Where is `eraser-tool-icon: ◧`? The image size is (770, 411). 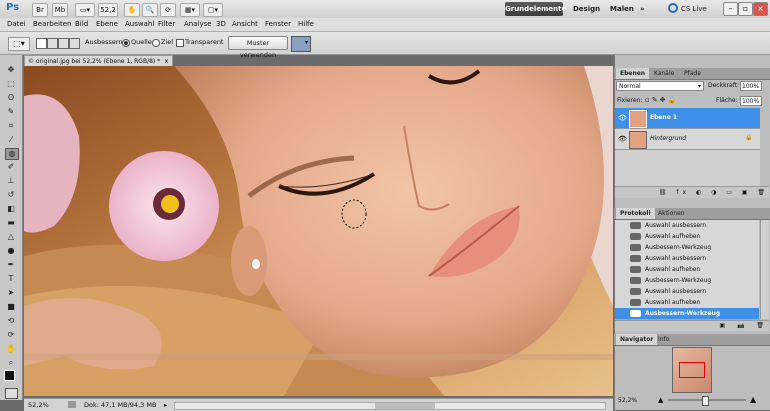 eraser-tool-icon: ◧ is located at coordinates (11, 209).